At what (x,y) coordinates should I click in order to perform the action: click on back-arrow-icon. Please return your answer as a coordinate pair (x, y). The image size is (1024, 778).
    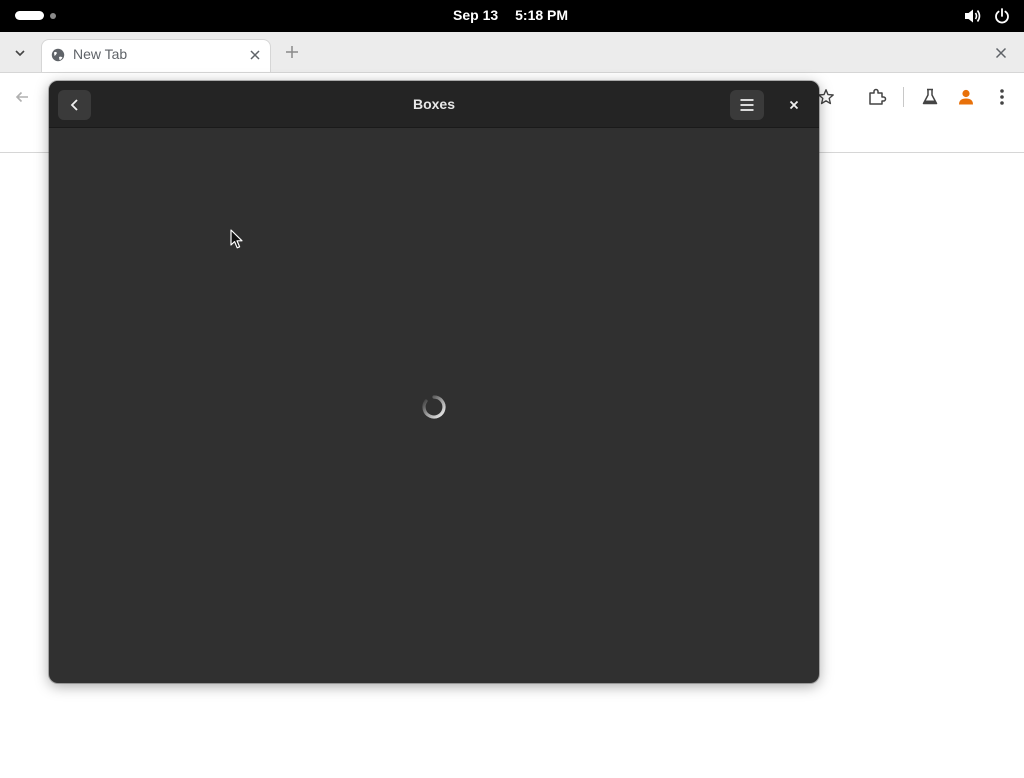
    Looking at the image, I should click on (22, 97).